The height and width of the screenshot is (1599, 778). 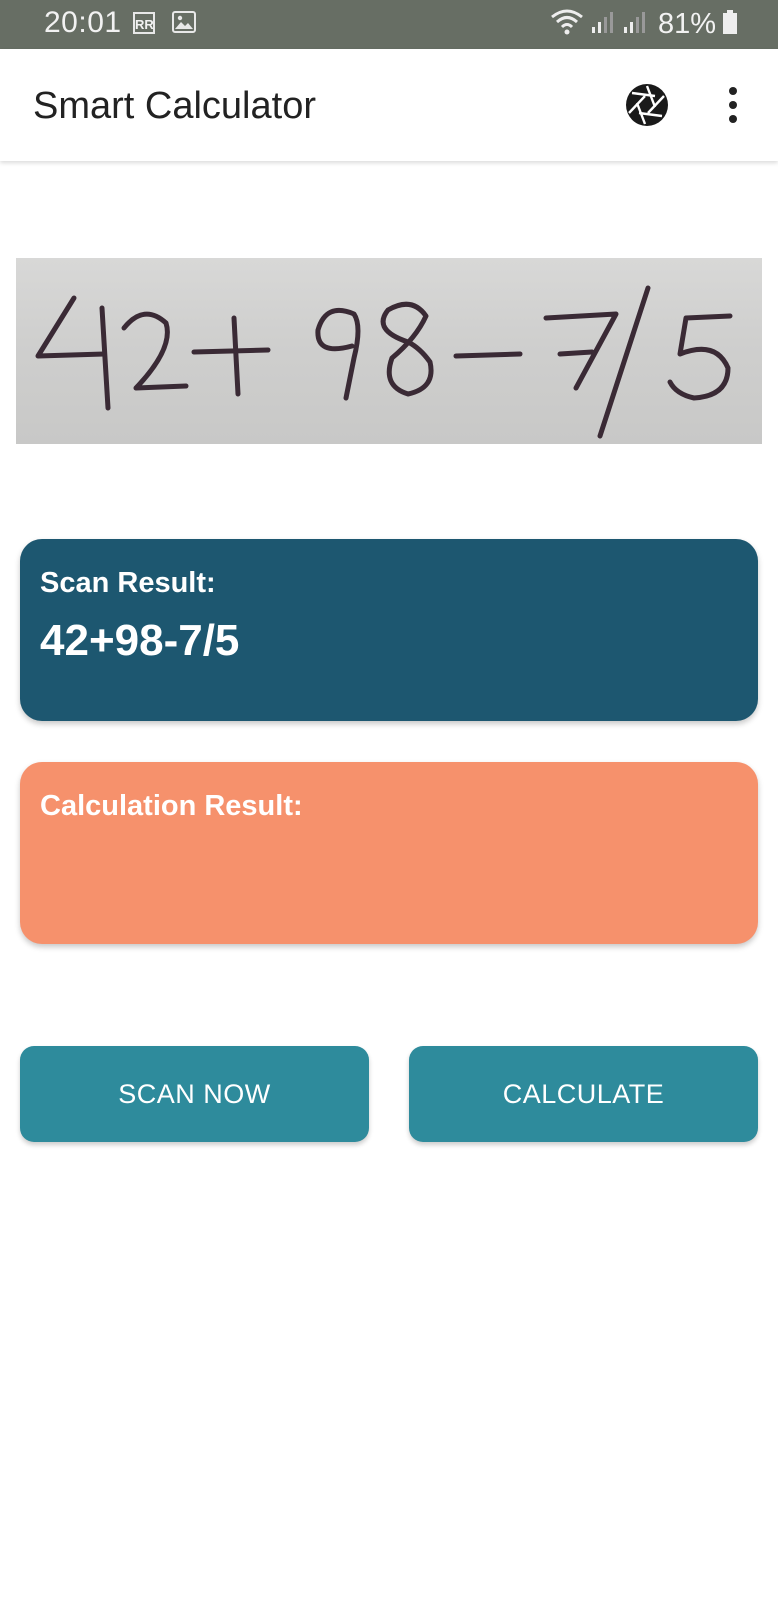 I want to click on status-time: 20:01, so click(x=83, y=22).